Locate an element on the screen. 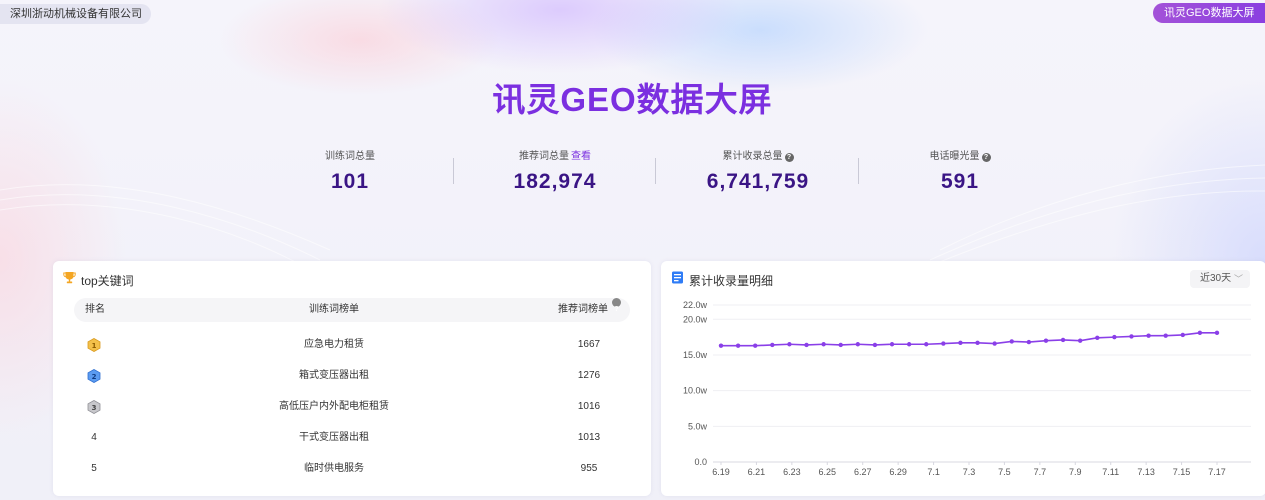 The height and width of the screenshot is (500, 1265). x-tick-label: 6.19 is located at coordinates (721, 472).